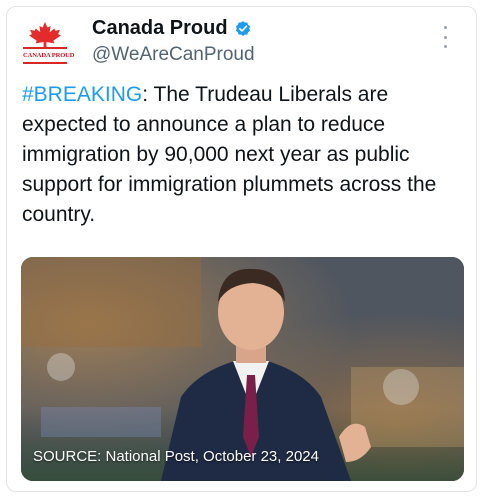 This screenshot has height=500, width=485. What do you see at coordinates (445, 37) in the screenshot?
I see `more-options-icon` at bounding box center [445, 37].